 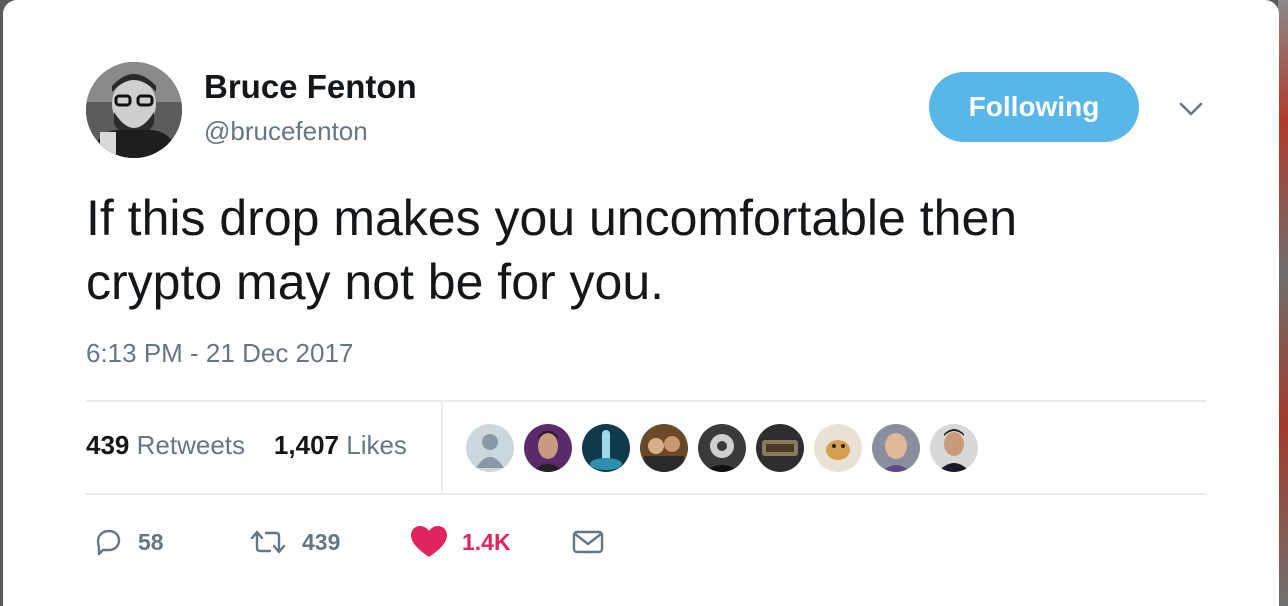 I want to click on envelope-icon, so click(x=588, y=542).